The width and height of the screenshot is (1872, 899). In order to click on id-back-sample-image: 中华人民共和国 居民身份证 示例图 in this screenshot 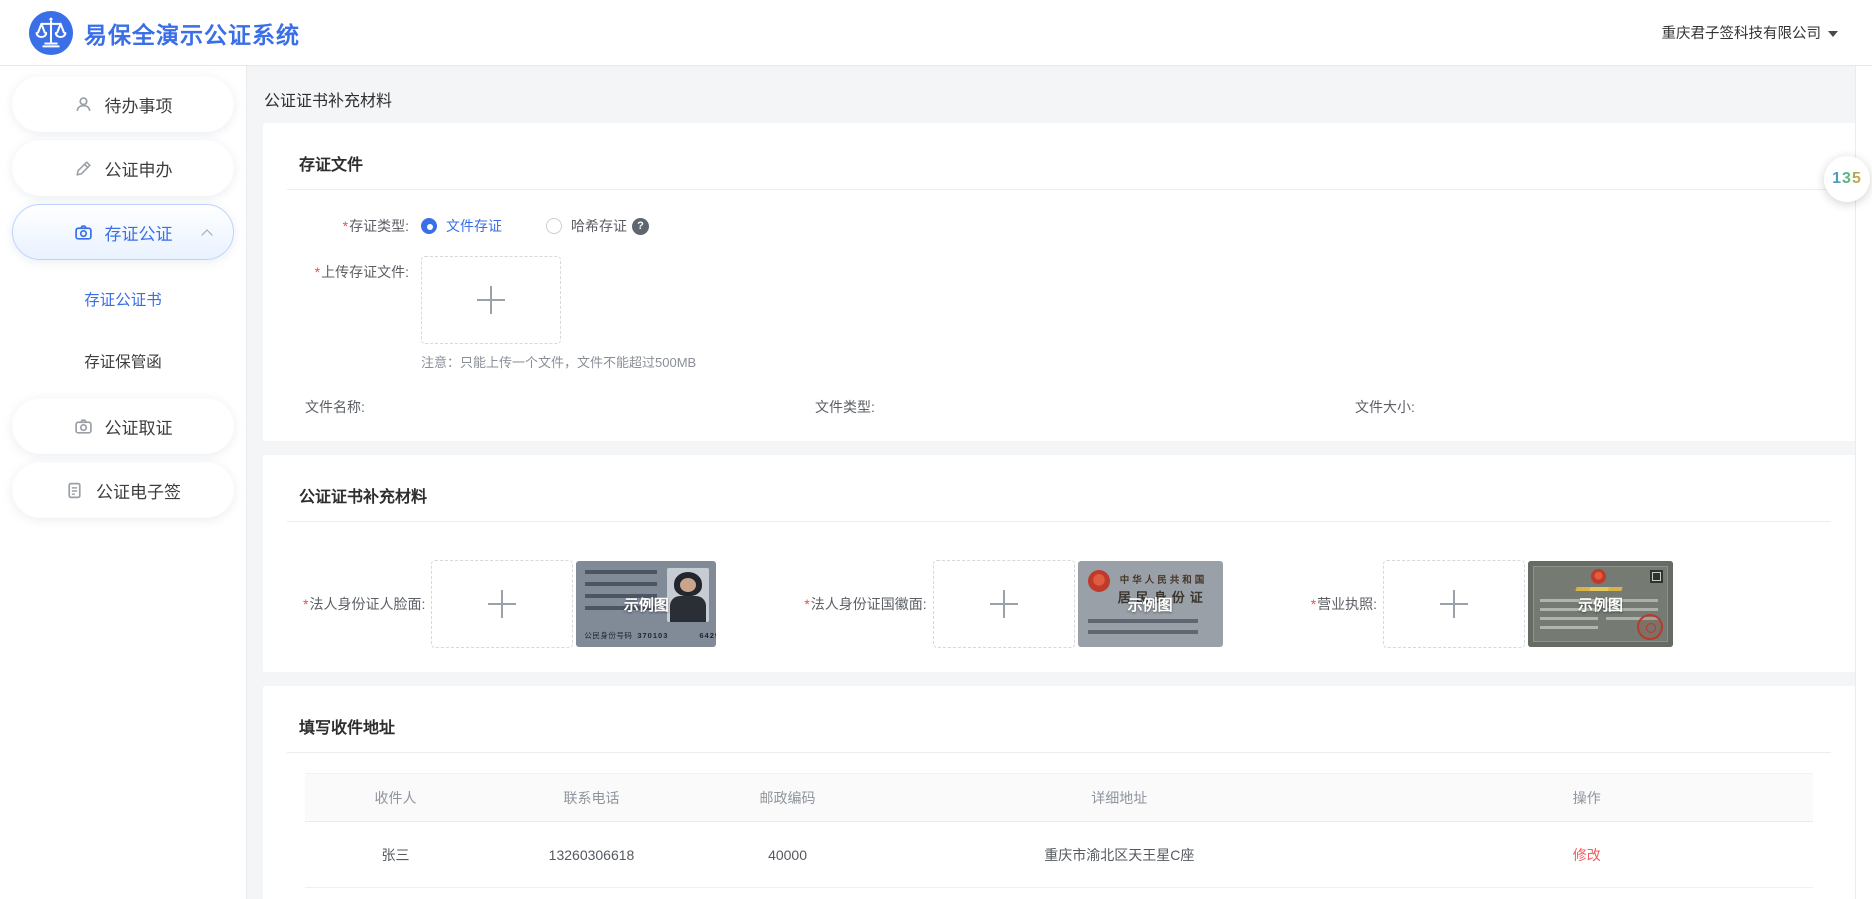, I will do `click(1150, 604)`.